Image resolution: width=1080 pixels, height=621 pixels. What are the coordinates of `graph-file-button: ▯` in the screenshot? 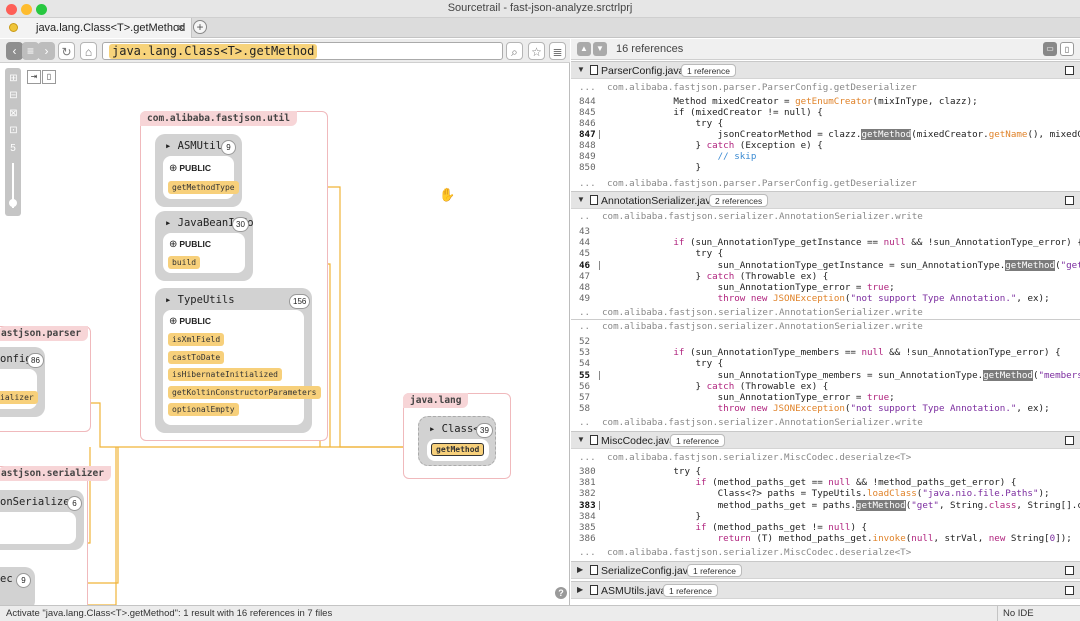 It's located at (49, 77).